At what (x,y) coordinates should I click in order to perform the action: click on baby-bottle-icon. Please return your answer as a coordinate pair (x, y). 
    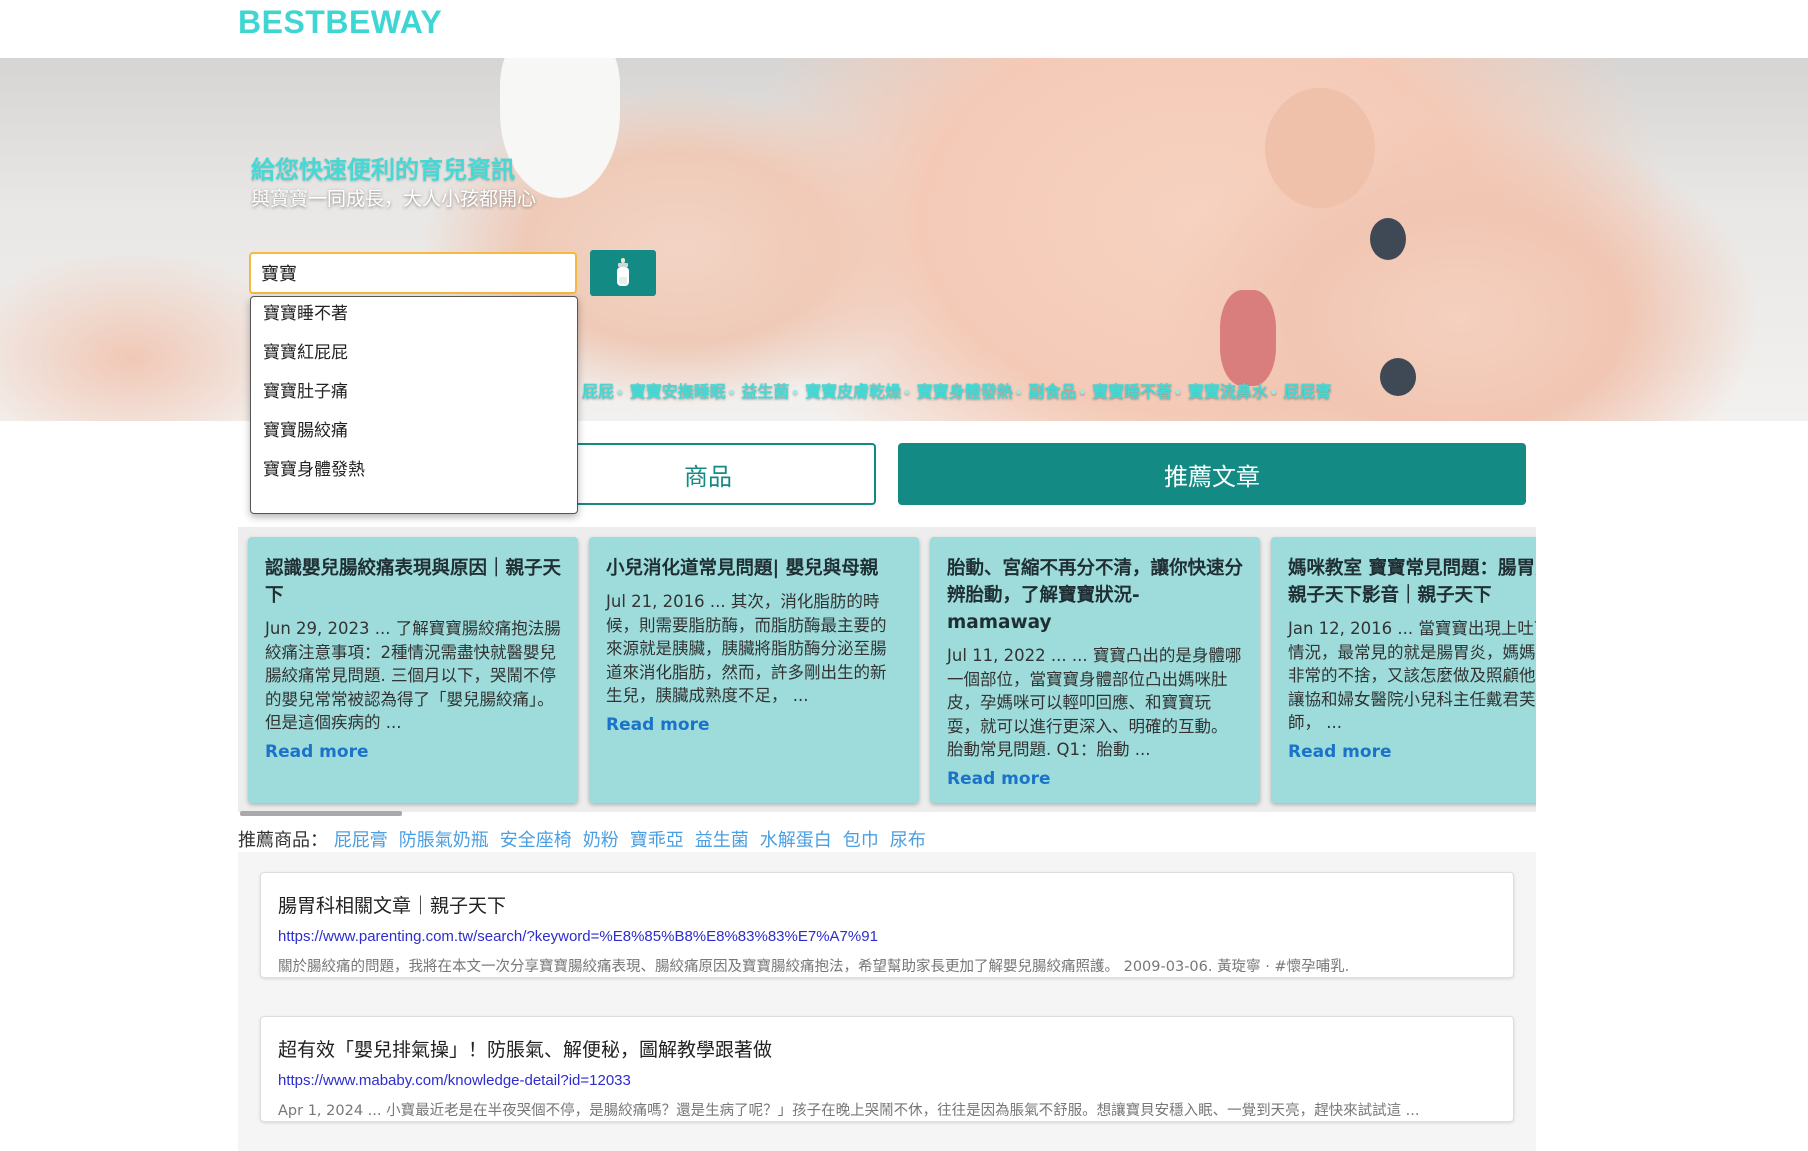
    Looking at the image, I should click on (623, 272).